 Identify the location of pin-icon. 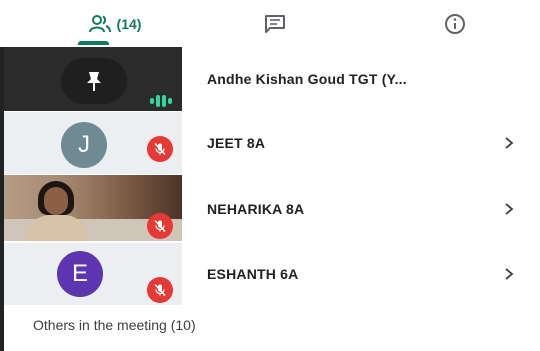
(94, 81).